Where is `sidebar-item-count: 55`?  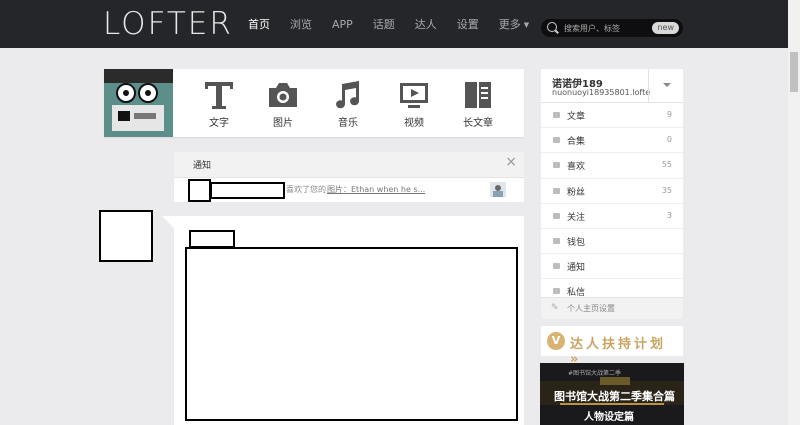 sidebar-item-count: 55 is located at coordinates (666, 165).